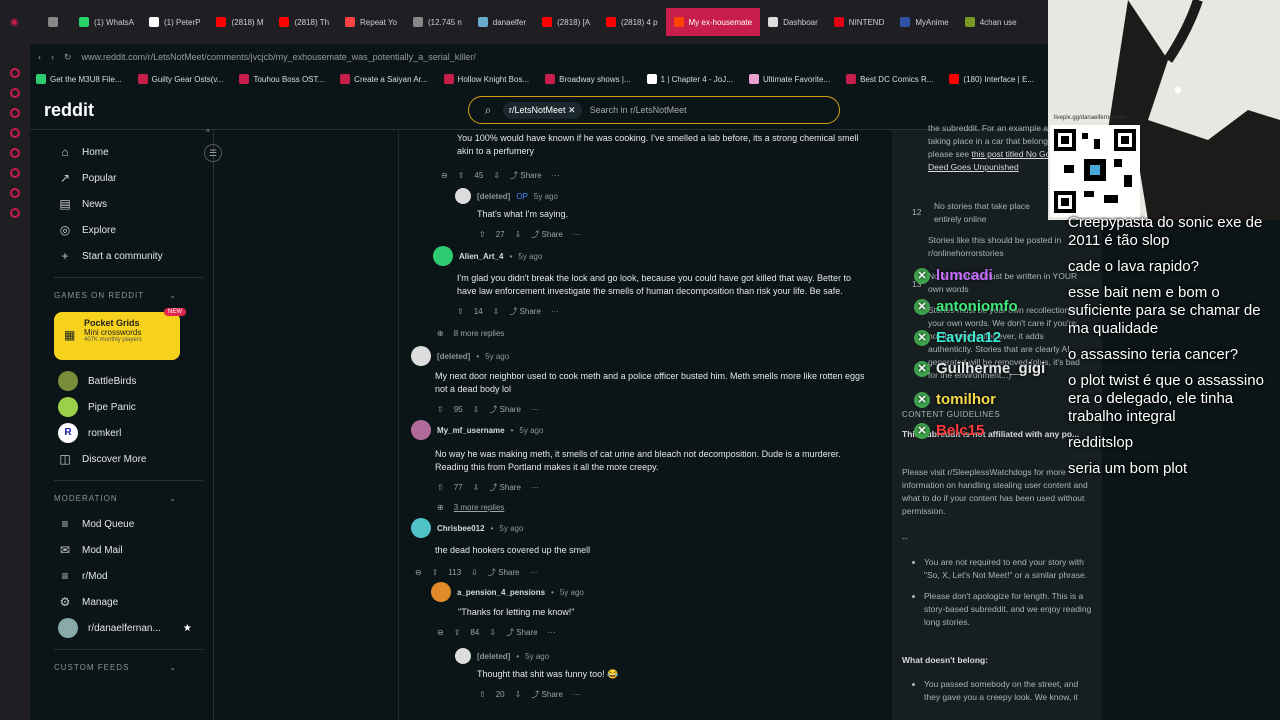  What do you see at coordinates (128, 433) in the screenshot?
I see `game-romkerl: Rromkerl` at bounding box center [128, 433].